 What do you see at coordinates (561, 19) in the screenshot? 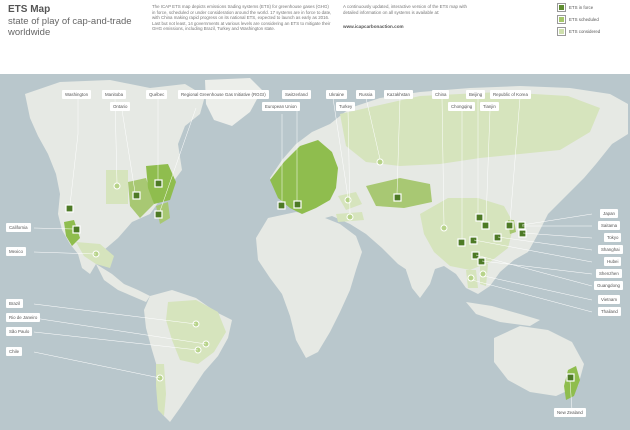
I see `legend-swatch-scheduled` at bounding box center [561, 19].